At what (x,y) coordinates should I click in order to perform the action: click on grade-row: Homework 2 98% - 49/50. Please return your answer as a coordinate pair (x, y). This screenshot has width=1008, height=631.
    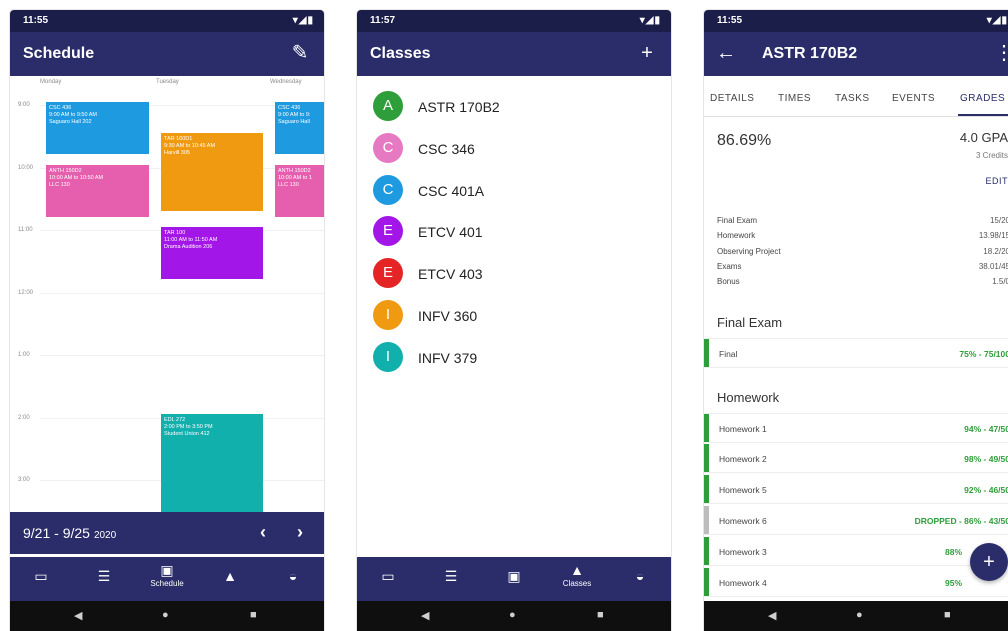
    Looking at the image, I should click on (856, 458).